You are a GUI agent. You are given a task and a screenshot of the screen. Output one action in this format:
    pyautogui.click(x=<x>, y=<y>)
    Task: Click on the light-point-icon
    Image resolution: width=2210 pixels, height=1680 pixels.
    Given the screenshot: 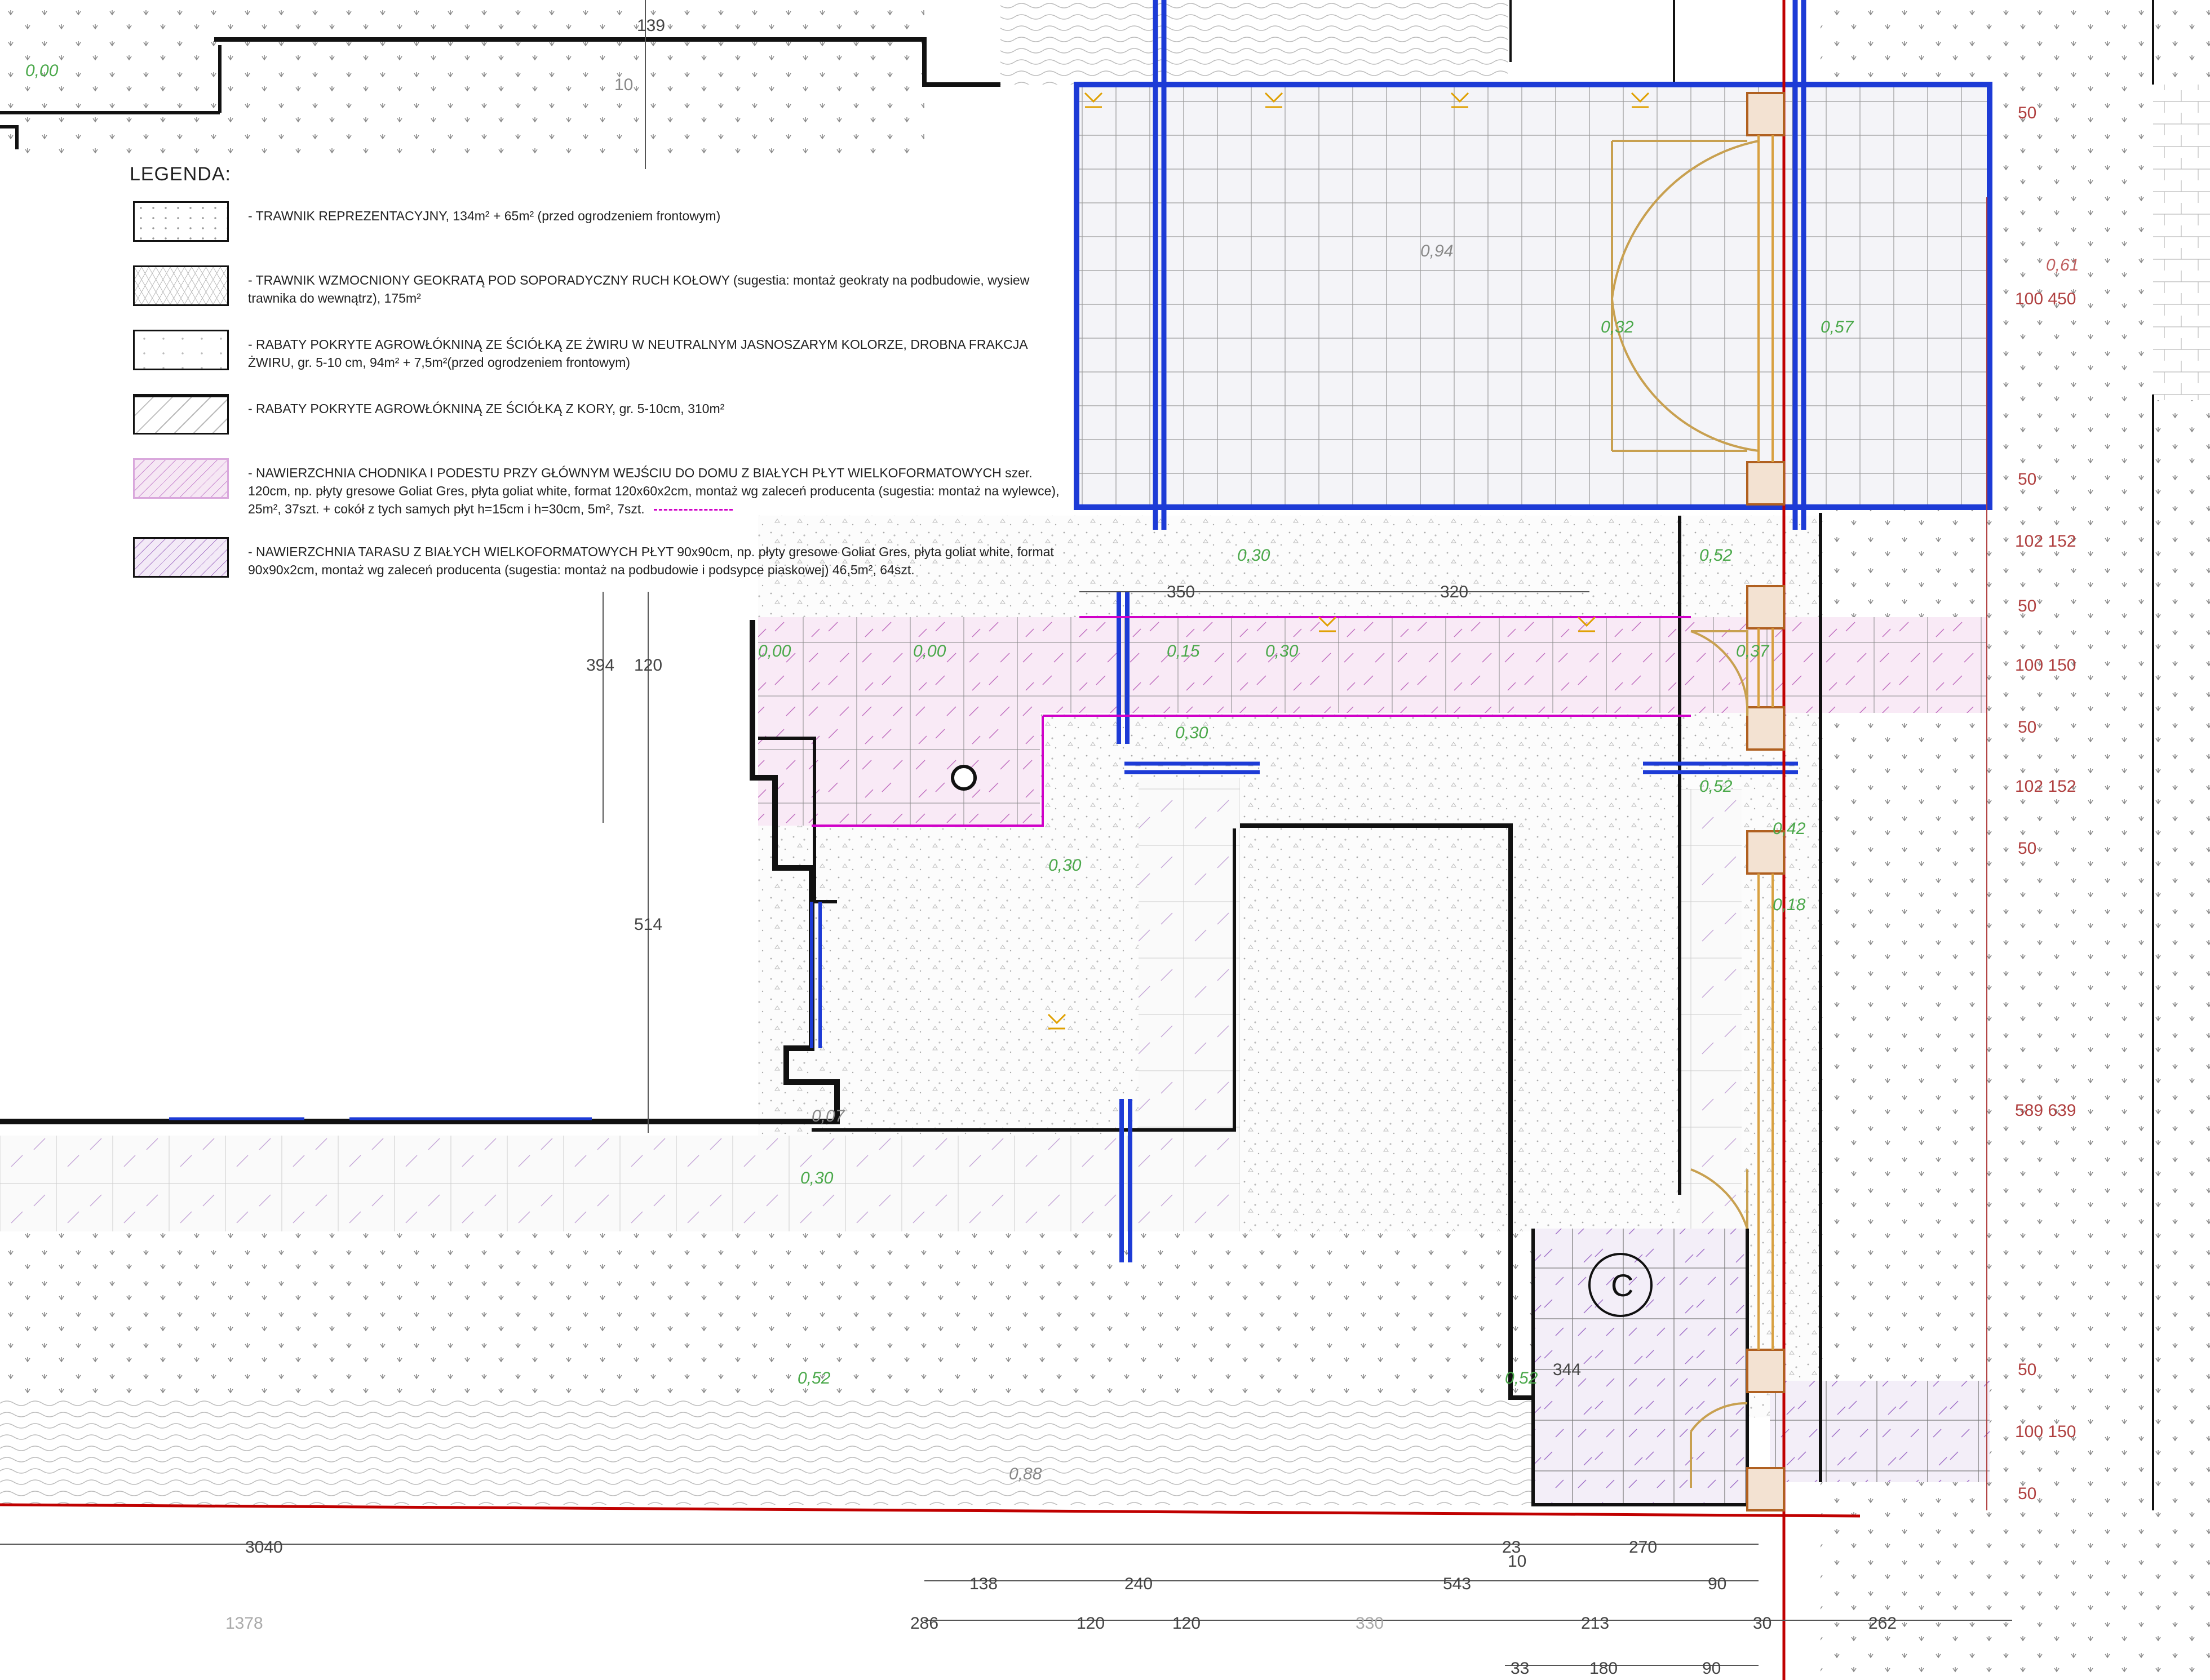 What is the action you would take?
    pyautogui.click(x=964, y=778)
    